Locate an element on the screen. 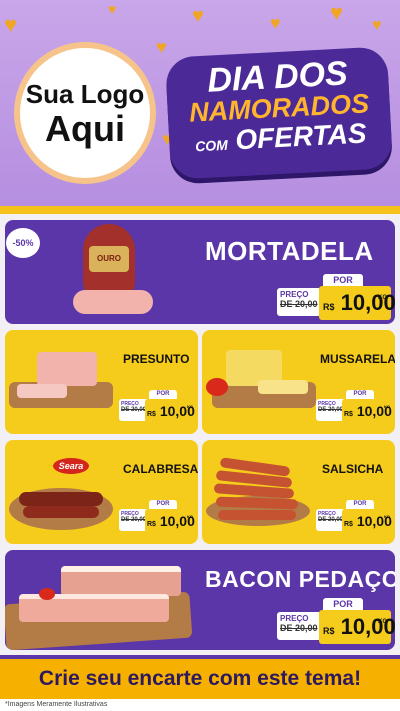  product-card-salsicha: SALSICHA POR PREÇO DE 20,00 R$ 10,00 KG is located at coordinates (298, 492).